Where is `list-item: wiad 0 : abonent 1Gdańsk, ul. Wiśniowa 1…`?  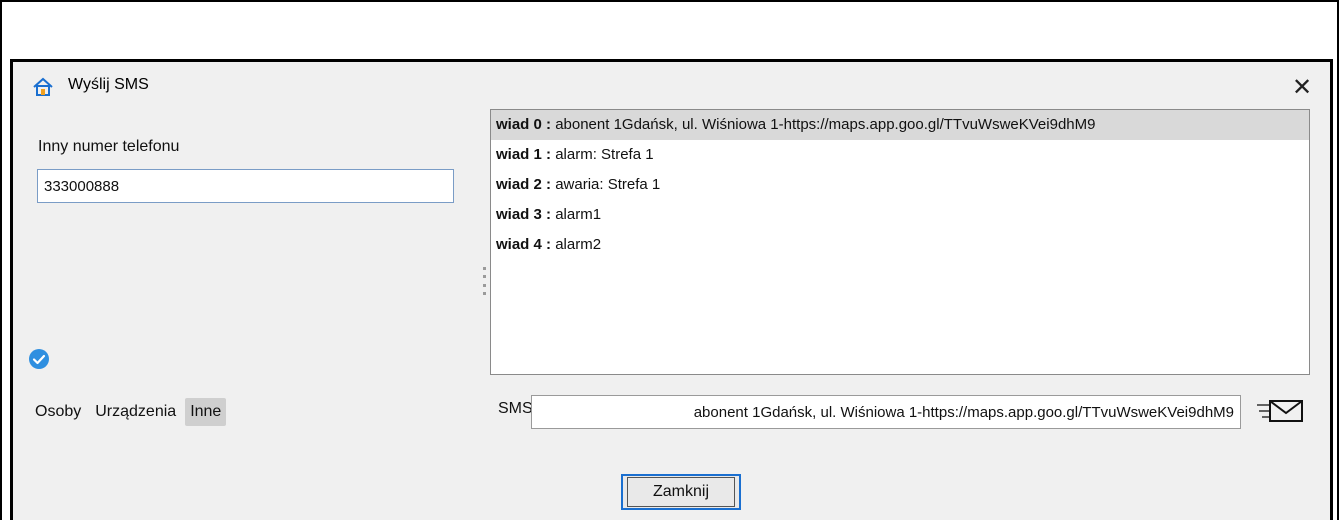
list-item: wiad 0 : abonent 1Gdańsk, ul. Wiśniowa 1… is located at coordinates (900, 125).